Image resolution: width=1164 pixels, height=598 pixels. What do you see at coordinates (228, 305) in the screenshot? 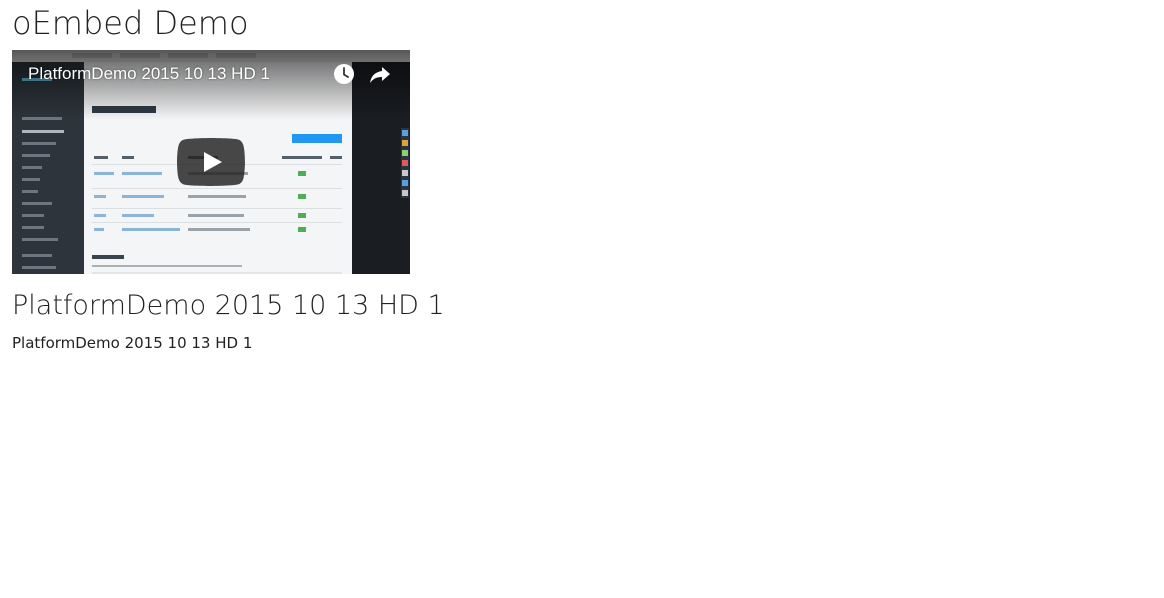
I see `video-heading: PlatformDemo 2015 10 13 HD 1` at bounding box center [228, 305].